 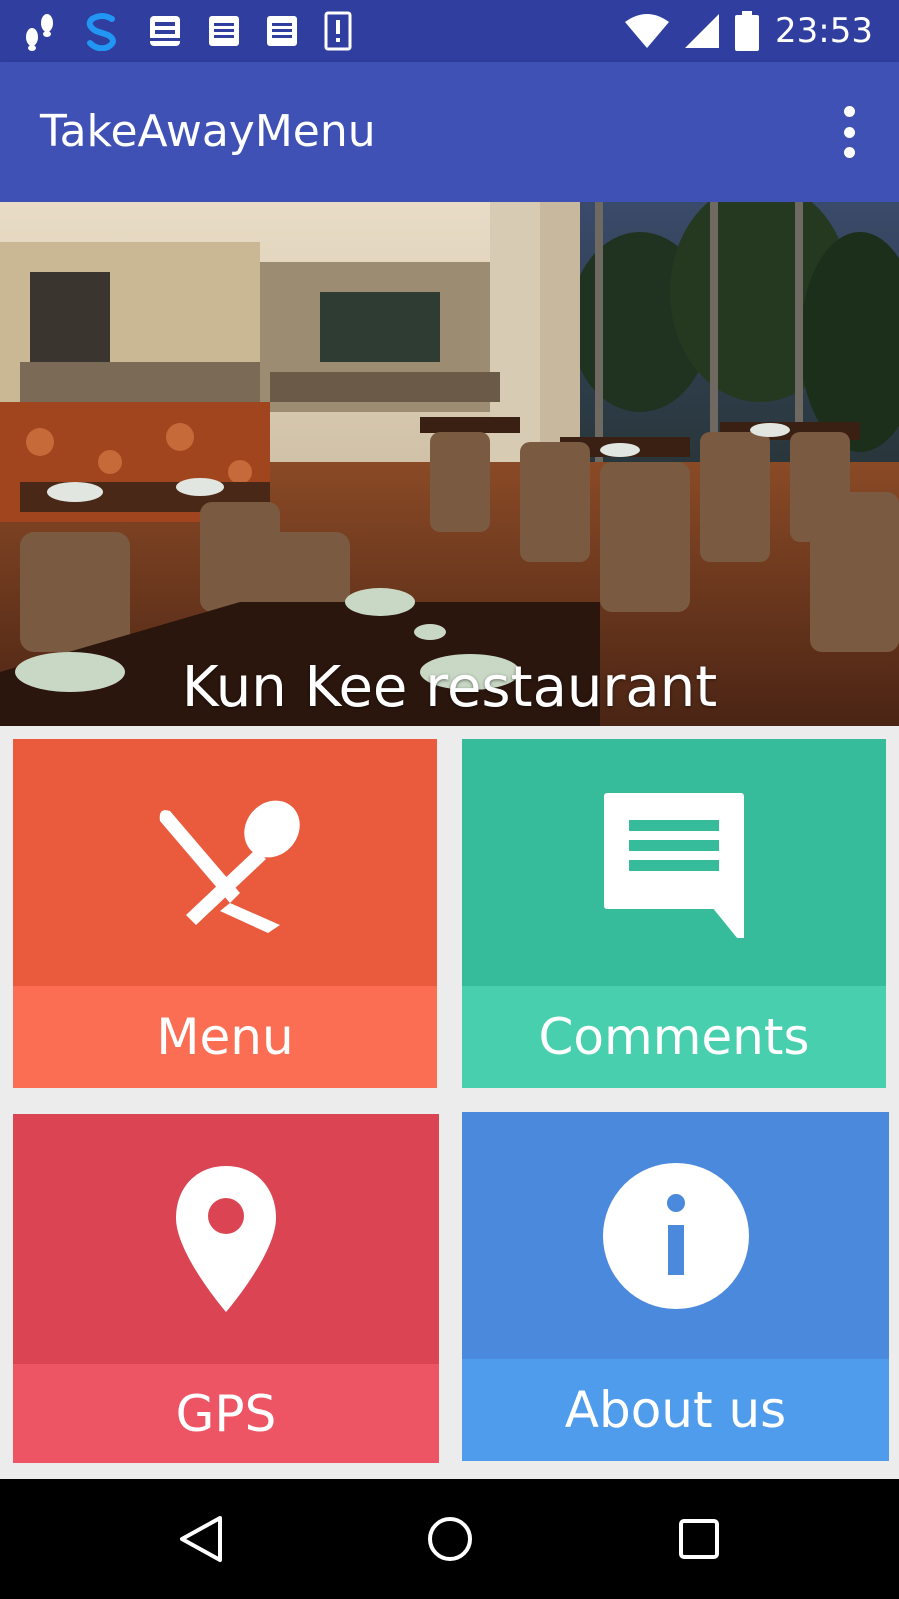 I want to click on app-title: TakeAwayMenu, so click(x=208, y=131).